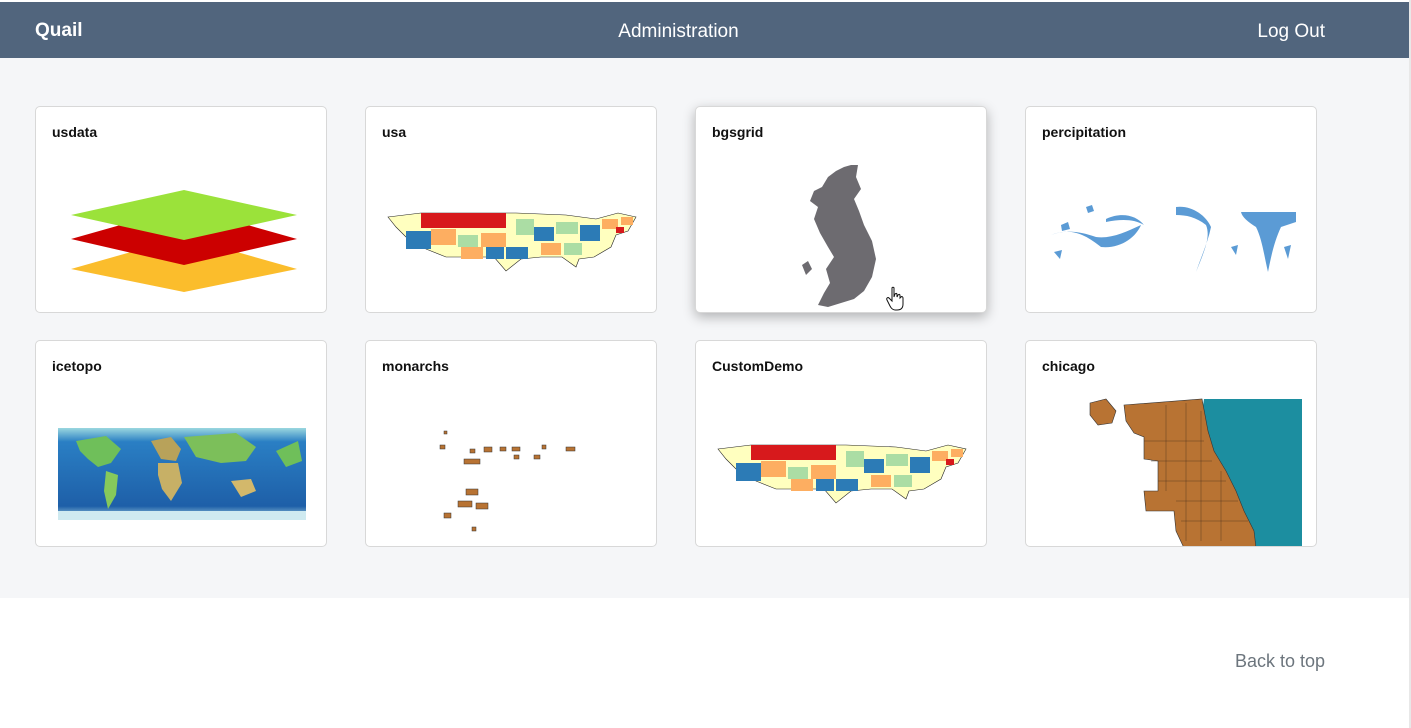 Image resolution: width=1411 pixels, height=728 pixels. Describe the element at coordinates (511, 209) in the screenshot. I see `map-card-usa: usa` at that location.